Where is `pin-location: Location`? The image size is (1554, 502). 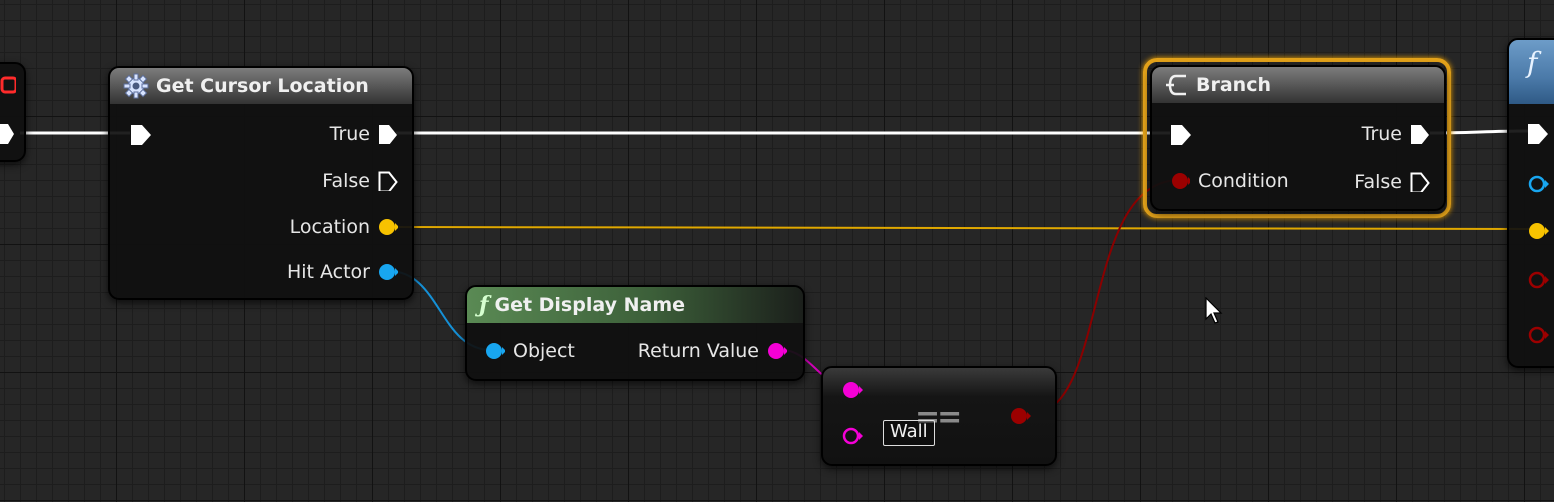
pin-location: Location is located at coordinates (344, 227).